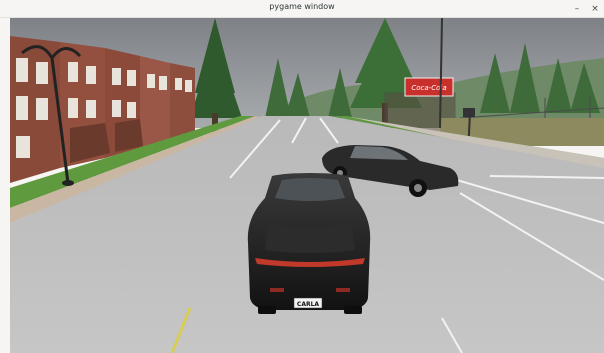 Image resolution: width=604 pixels, height=353 pixels. What do you see at coordinates (308, 304) in the screenshot?
I see `license-plate-text: CARLA` at bounding box center [308, 304].